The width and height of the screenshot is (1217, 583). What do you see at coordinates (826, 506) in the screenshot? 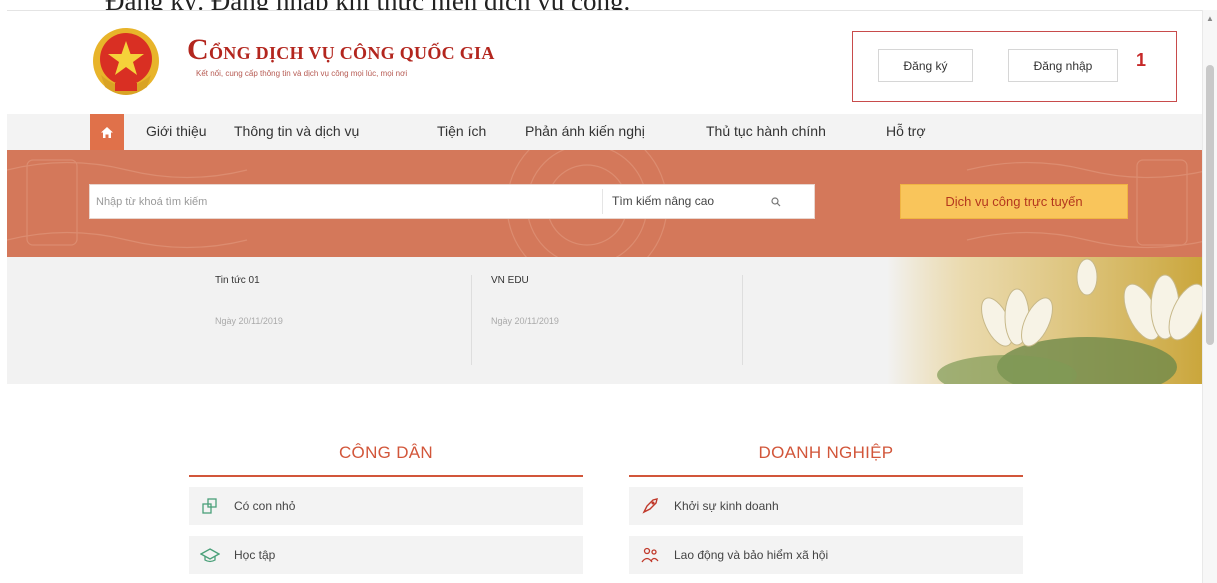
I see `business-item-khoi-su-kinh-doanh: Khởi sự kinh doanh` at bounding box center [826, 506].